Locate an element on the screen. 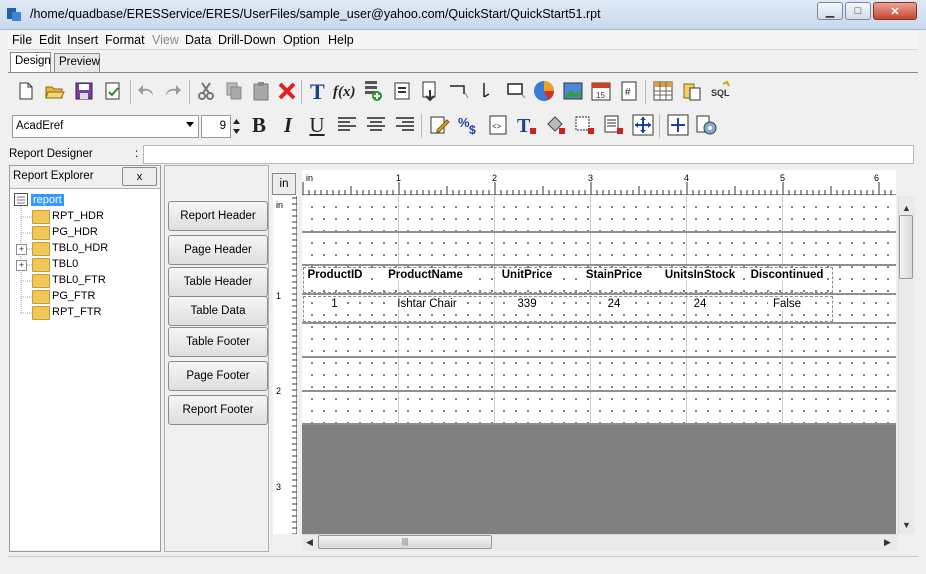 This screenshot has width=926, height=574. insert-formula-button: f(x) is located at coordinates (344, 91).